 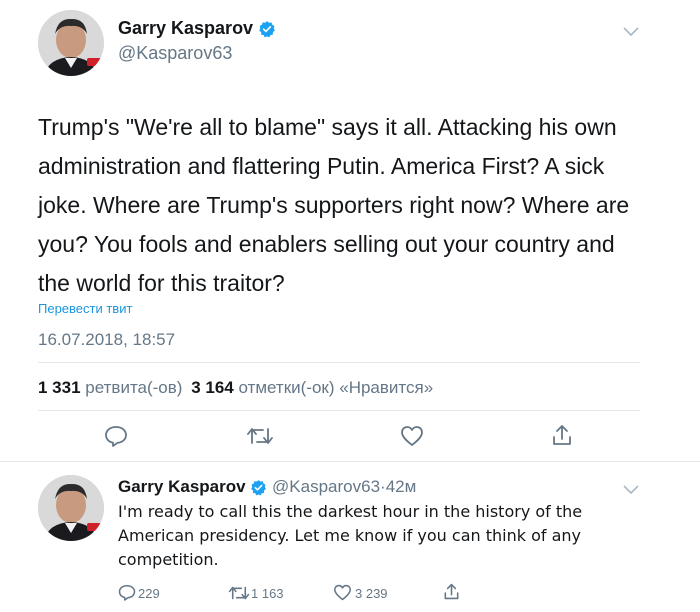 I want to click on reply-header: Garry Kasparov @Kasparov63·42м, so click(x=267, y=487).